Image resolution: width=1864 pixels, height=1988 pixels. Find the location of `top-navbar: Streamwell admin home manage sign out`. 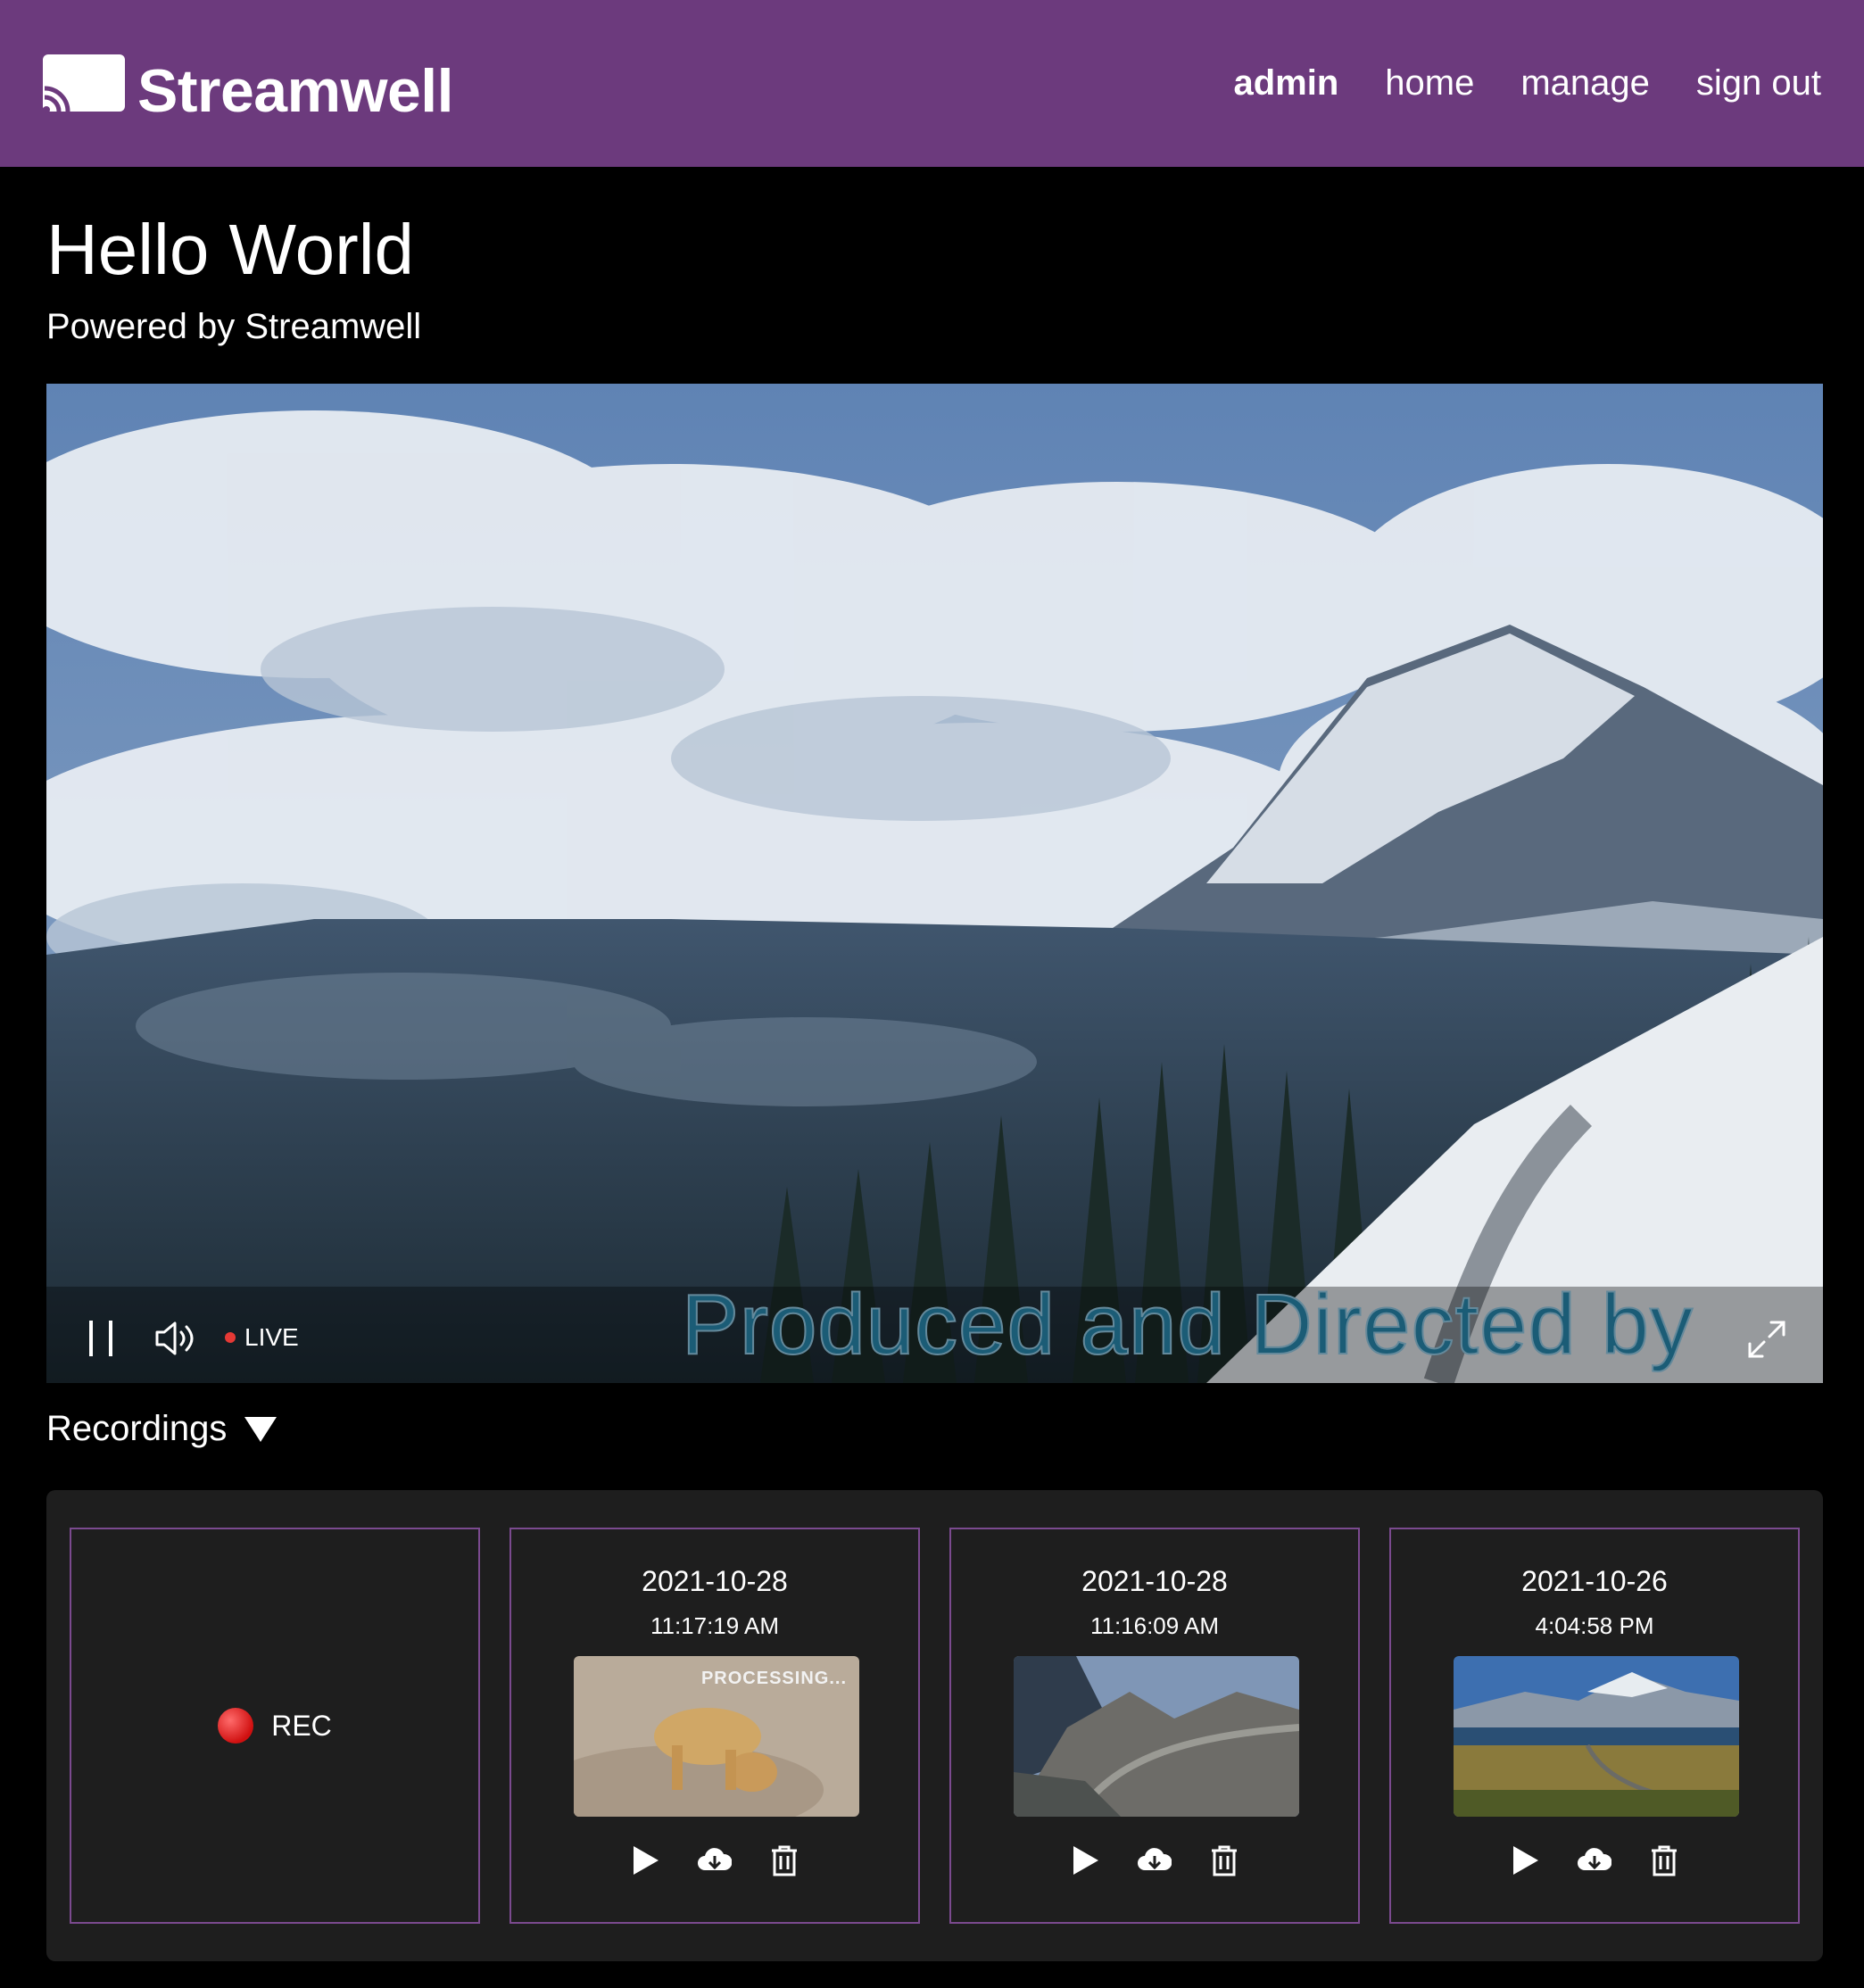

top-navbar: Streamwell admin home manage sign out is located at coordinates (932, 83).